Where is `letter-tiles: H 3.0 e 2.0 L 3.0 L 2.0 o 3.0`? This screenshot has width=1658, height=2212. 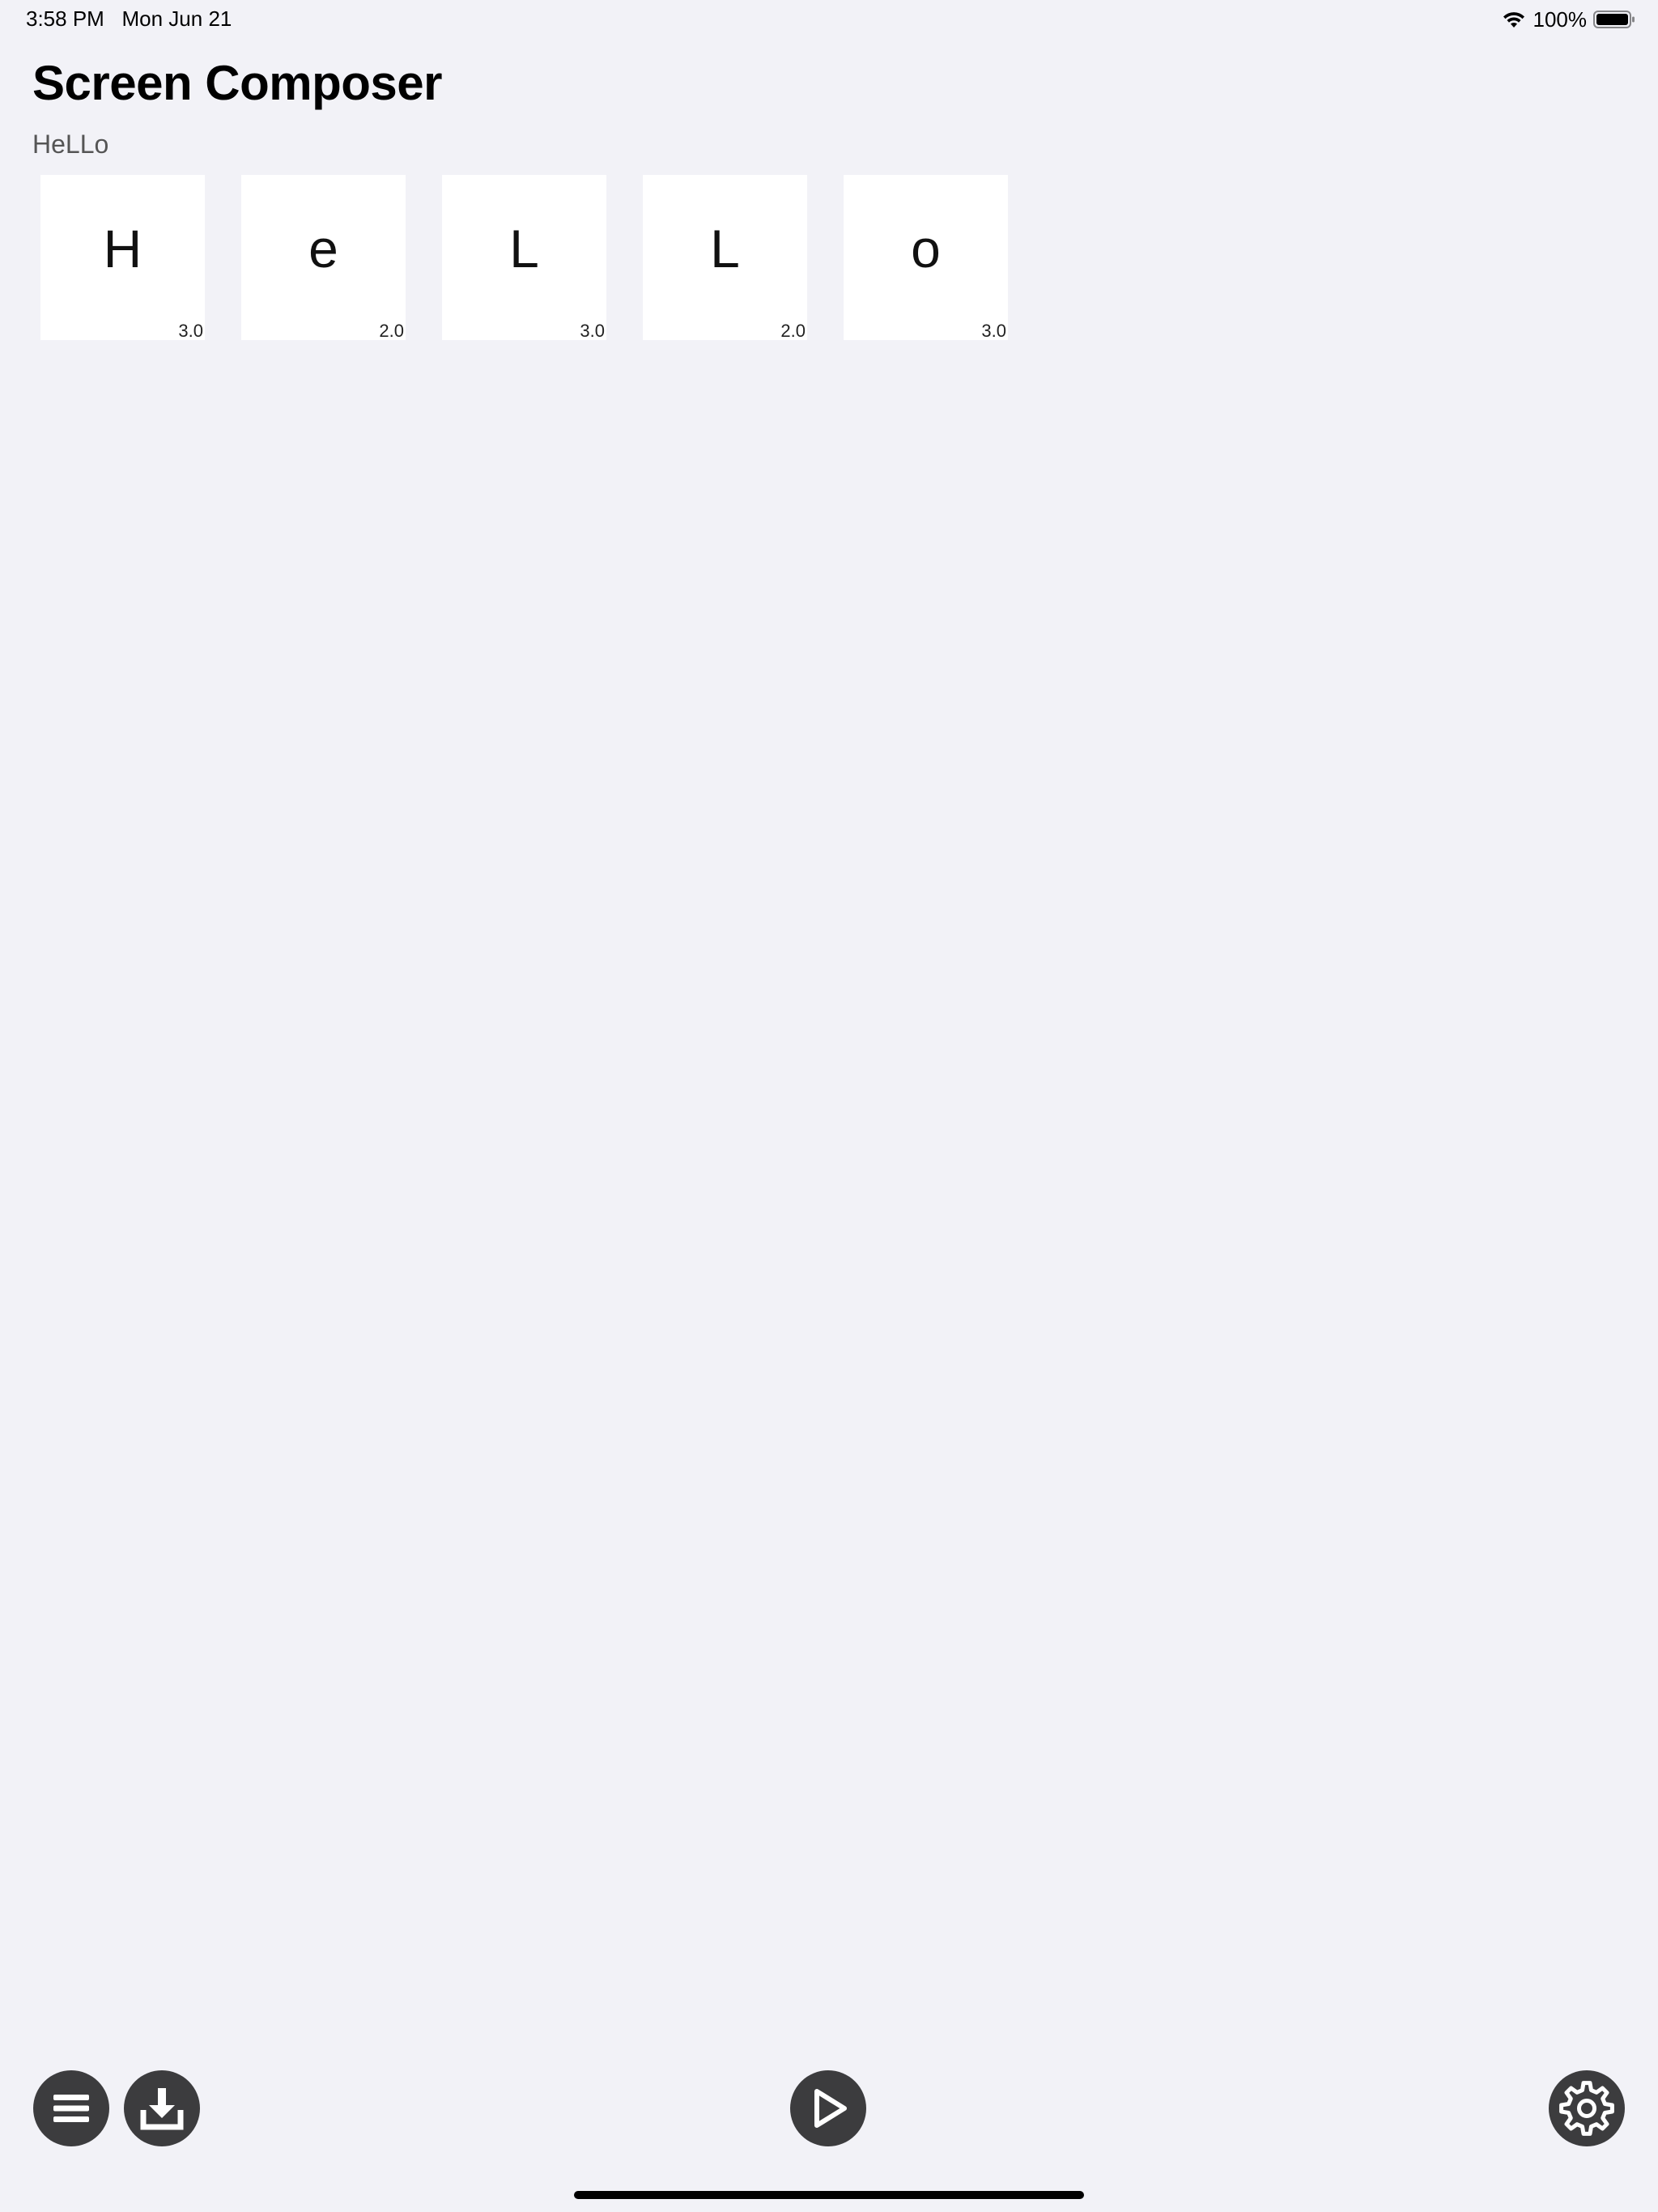
letter-tiles: H 3.0 e 2.0 L 3.0 L 2.0 o 3.0 is located at coordinates (524, 257).